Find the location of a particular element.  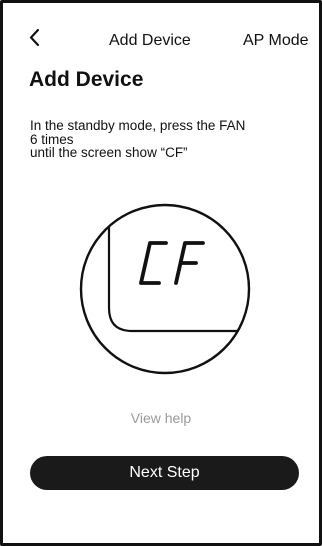

instruction-line: until the screen show “CF” is located at coordinates (109, 152).